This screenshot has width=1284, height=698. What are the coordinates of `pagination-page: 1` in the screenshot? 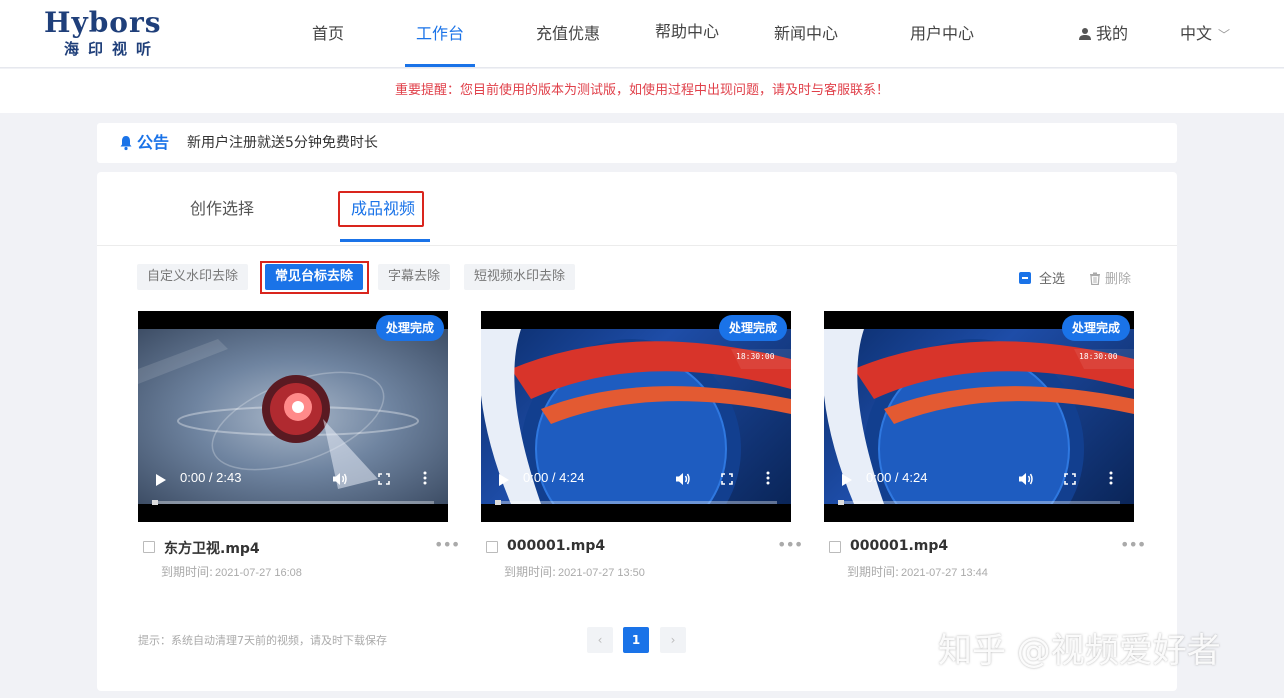 It's located at (636, 640).